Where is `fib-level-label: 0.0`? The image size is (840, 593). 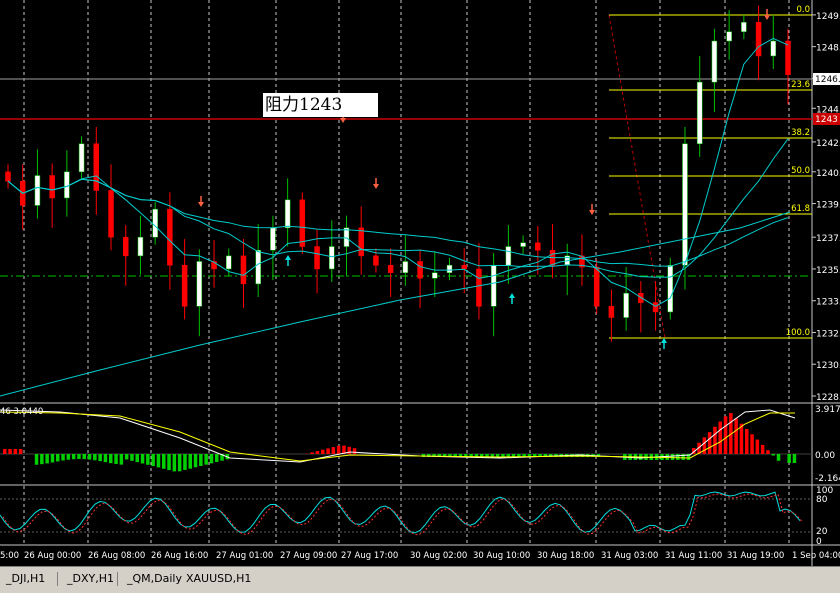
fib-level-label: 0.0 is located at coordinates (803, 10).